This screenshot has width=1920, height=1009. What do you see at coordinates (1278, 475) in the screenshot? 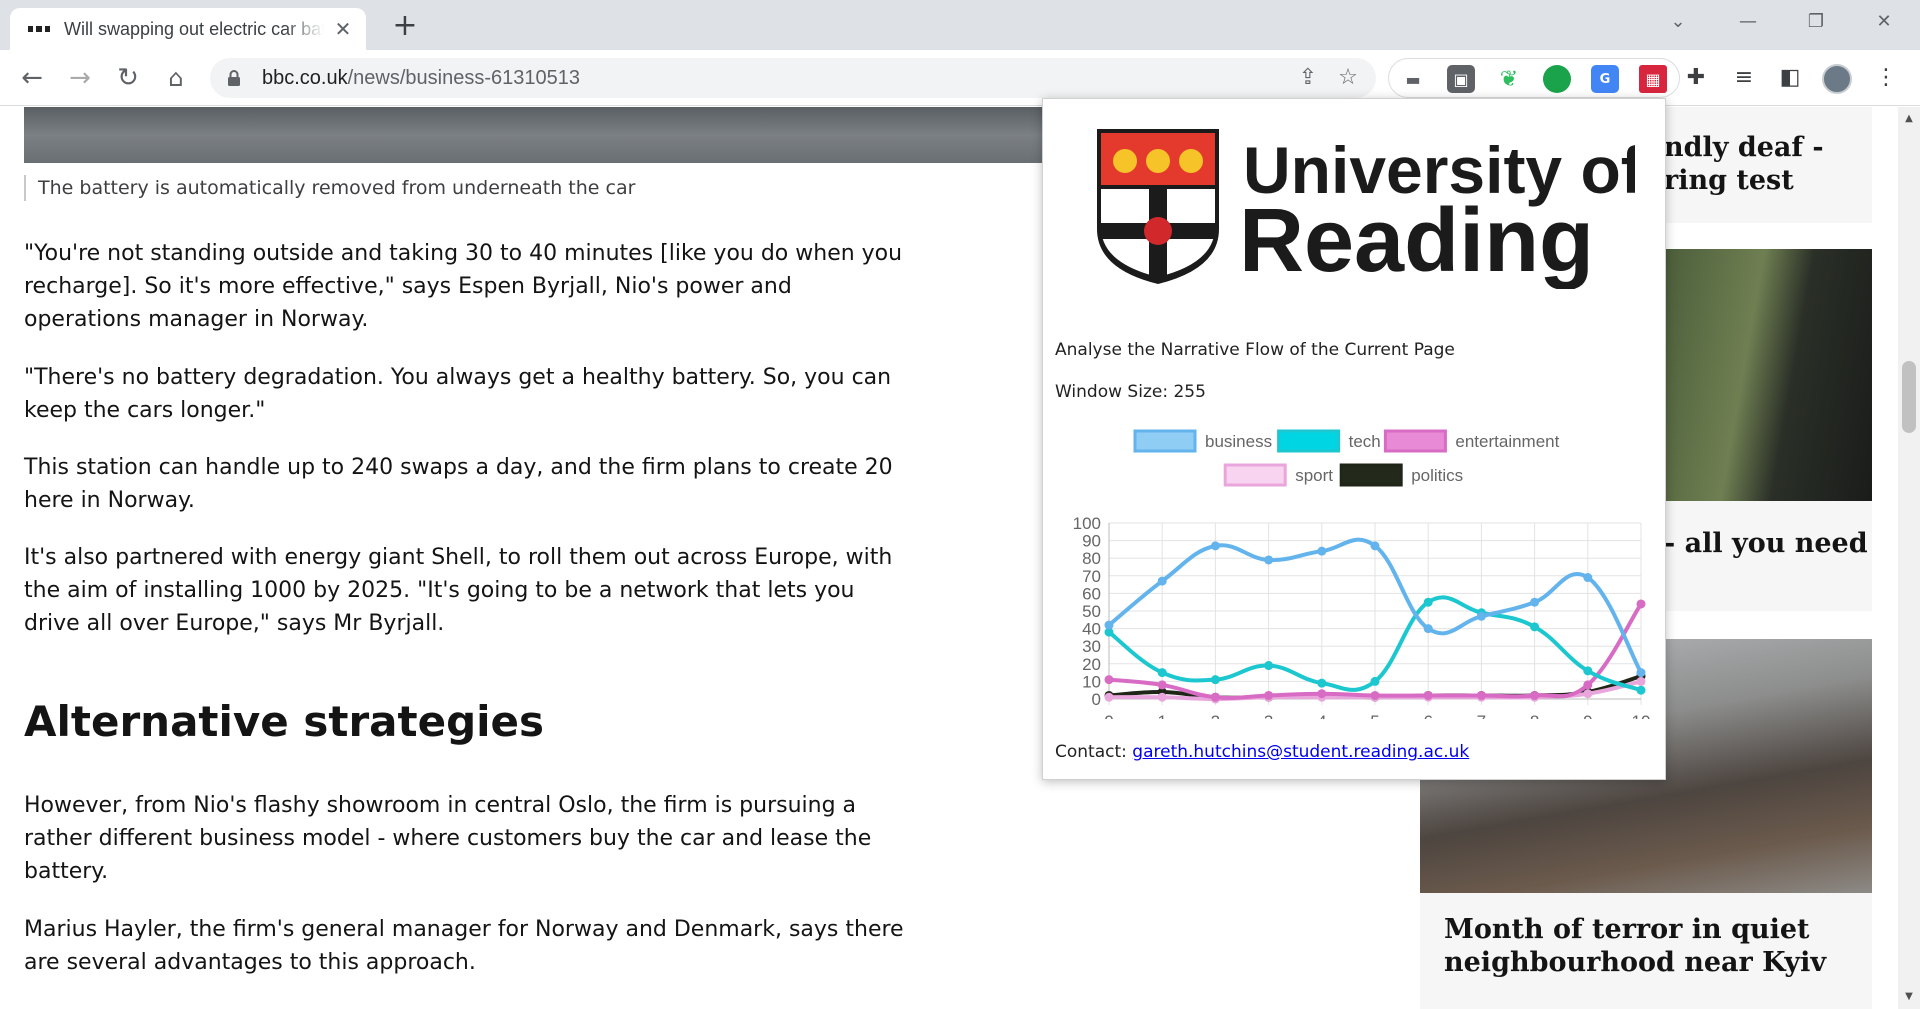
I see `legend-item: sport` at bounding box center [1278, 475].